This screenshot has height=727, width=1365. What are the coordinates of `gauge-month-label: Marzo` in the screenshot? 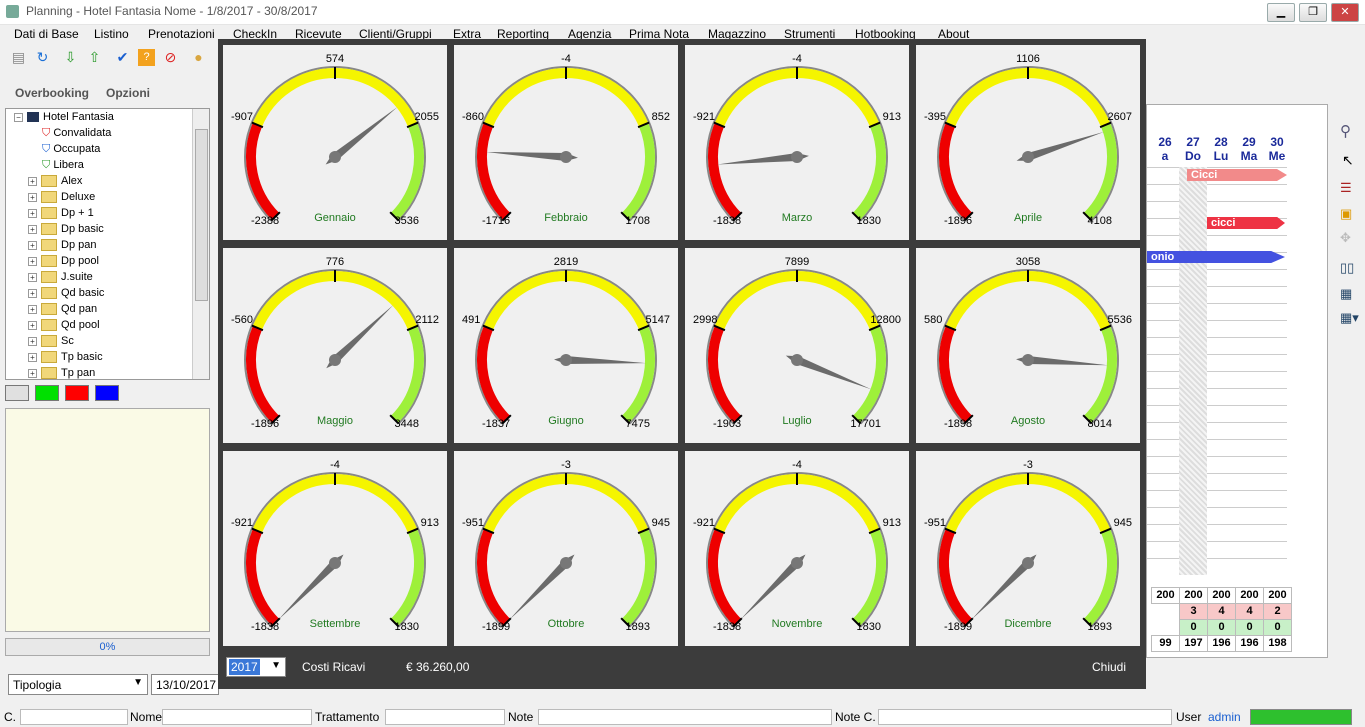 It's located at (797, 218).